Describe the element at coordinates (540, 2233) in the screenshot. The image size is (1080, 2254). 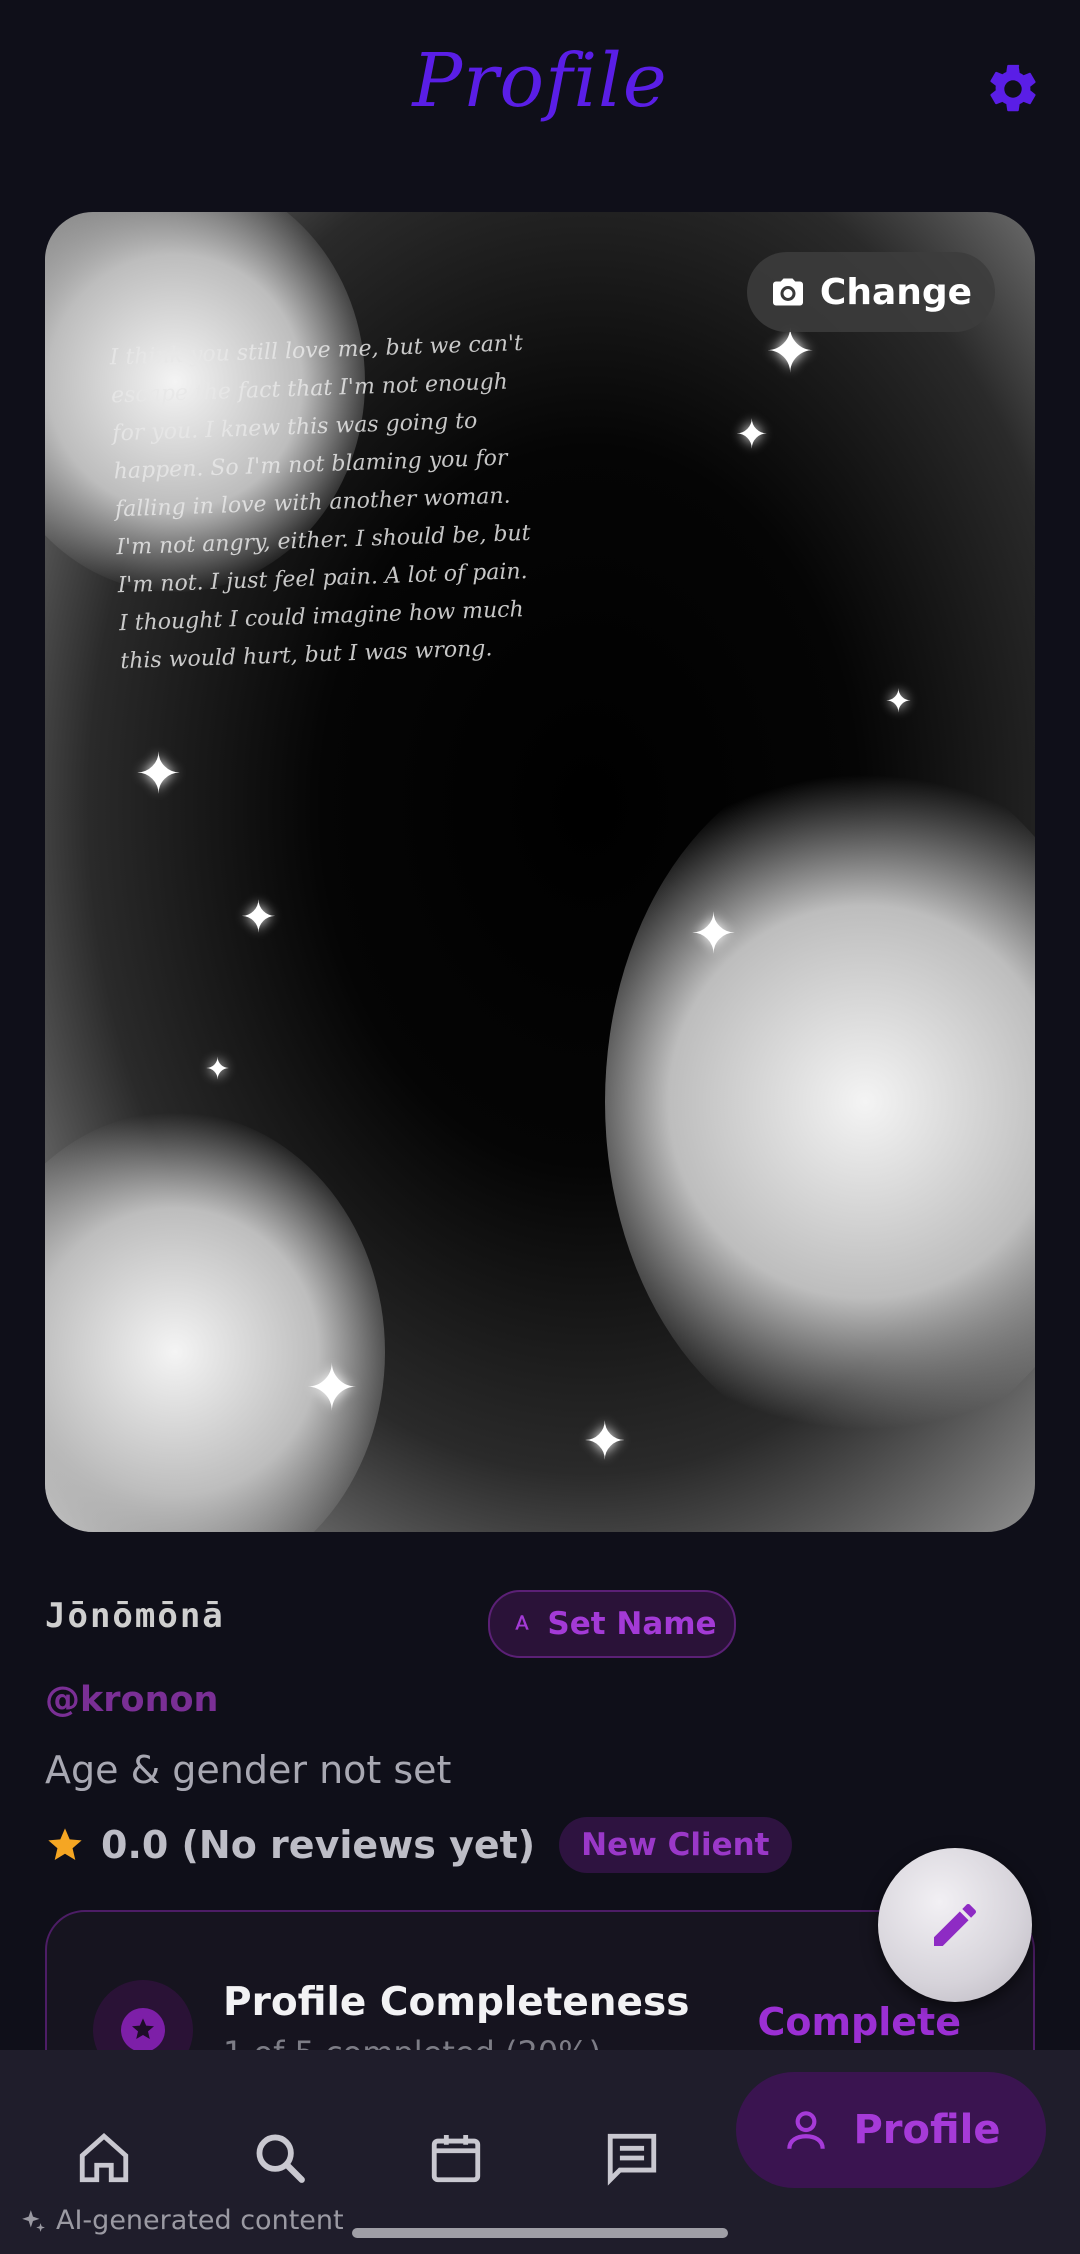
I see `home-indicator` at that location.